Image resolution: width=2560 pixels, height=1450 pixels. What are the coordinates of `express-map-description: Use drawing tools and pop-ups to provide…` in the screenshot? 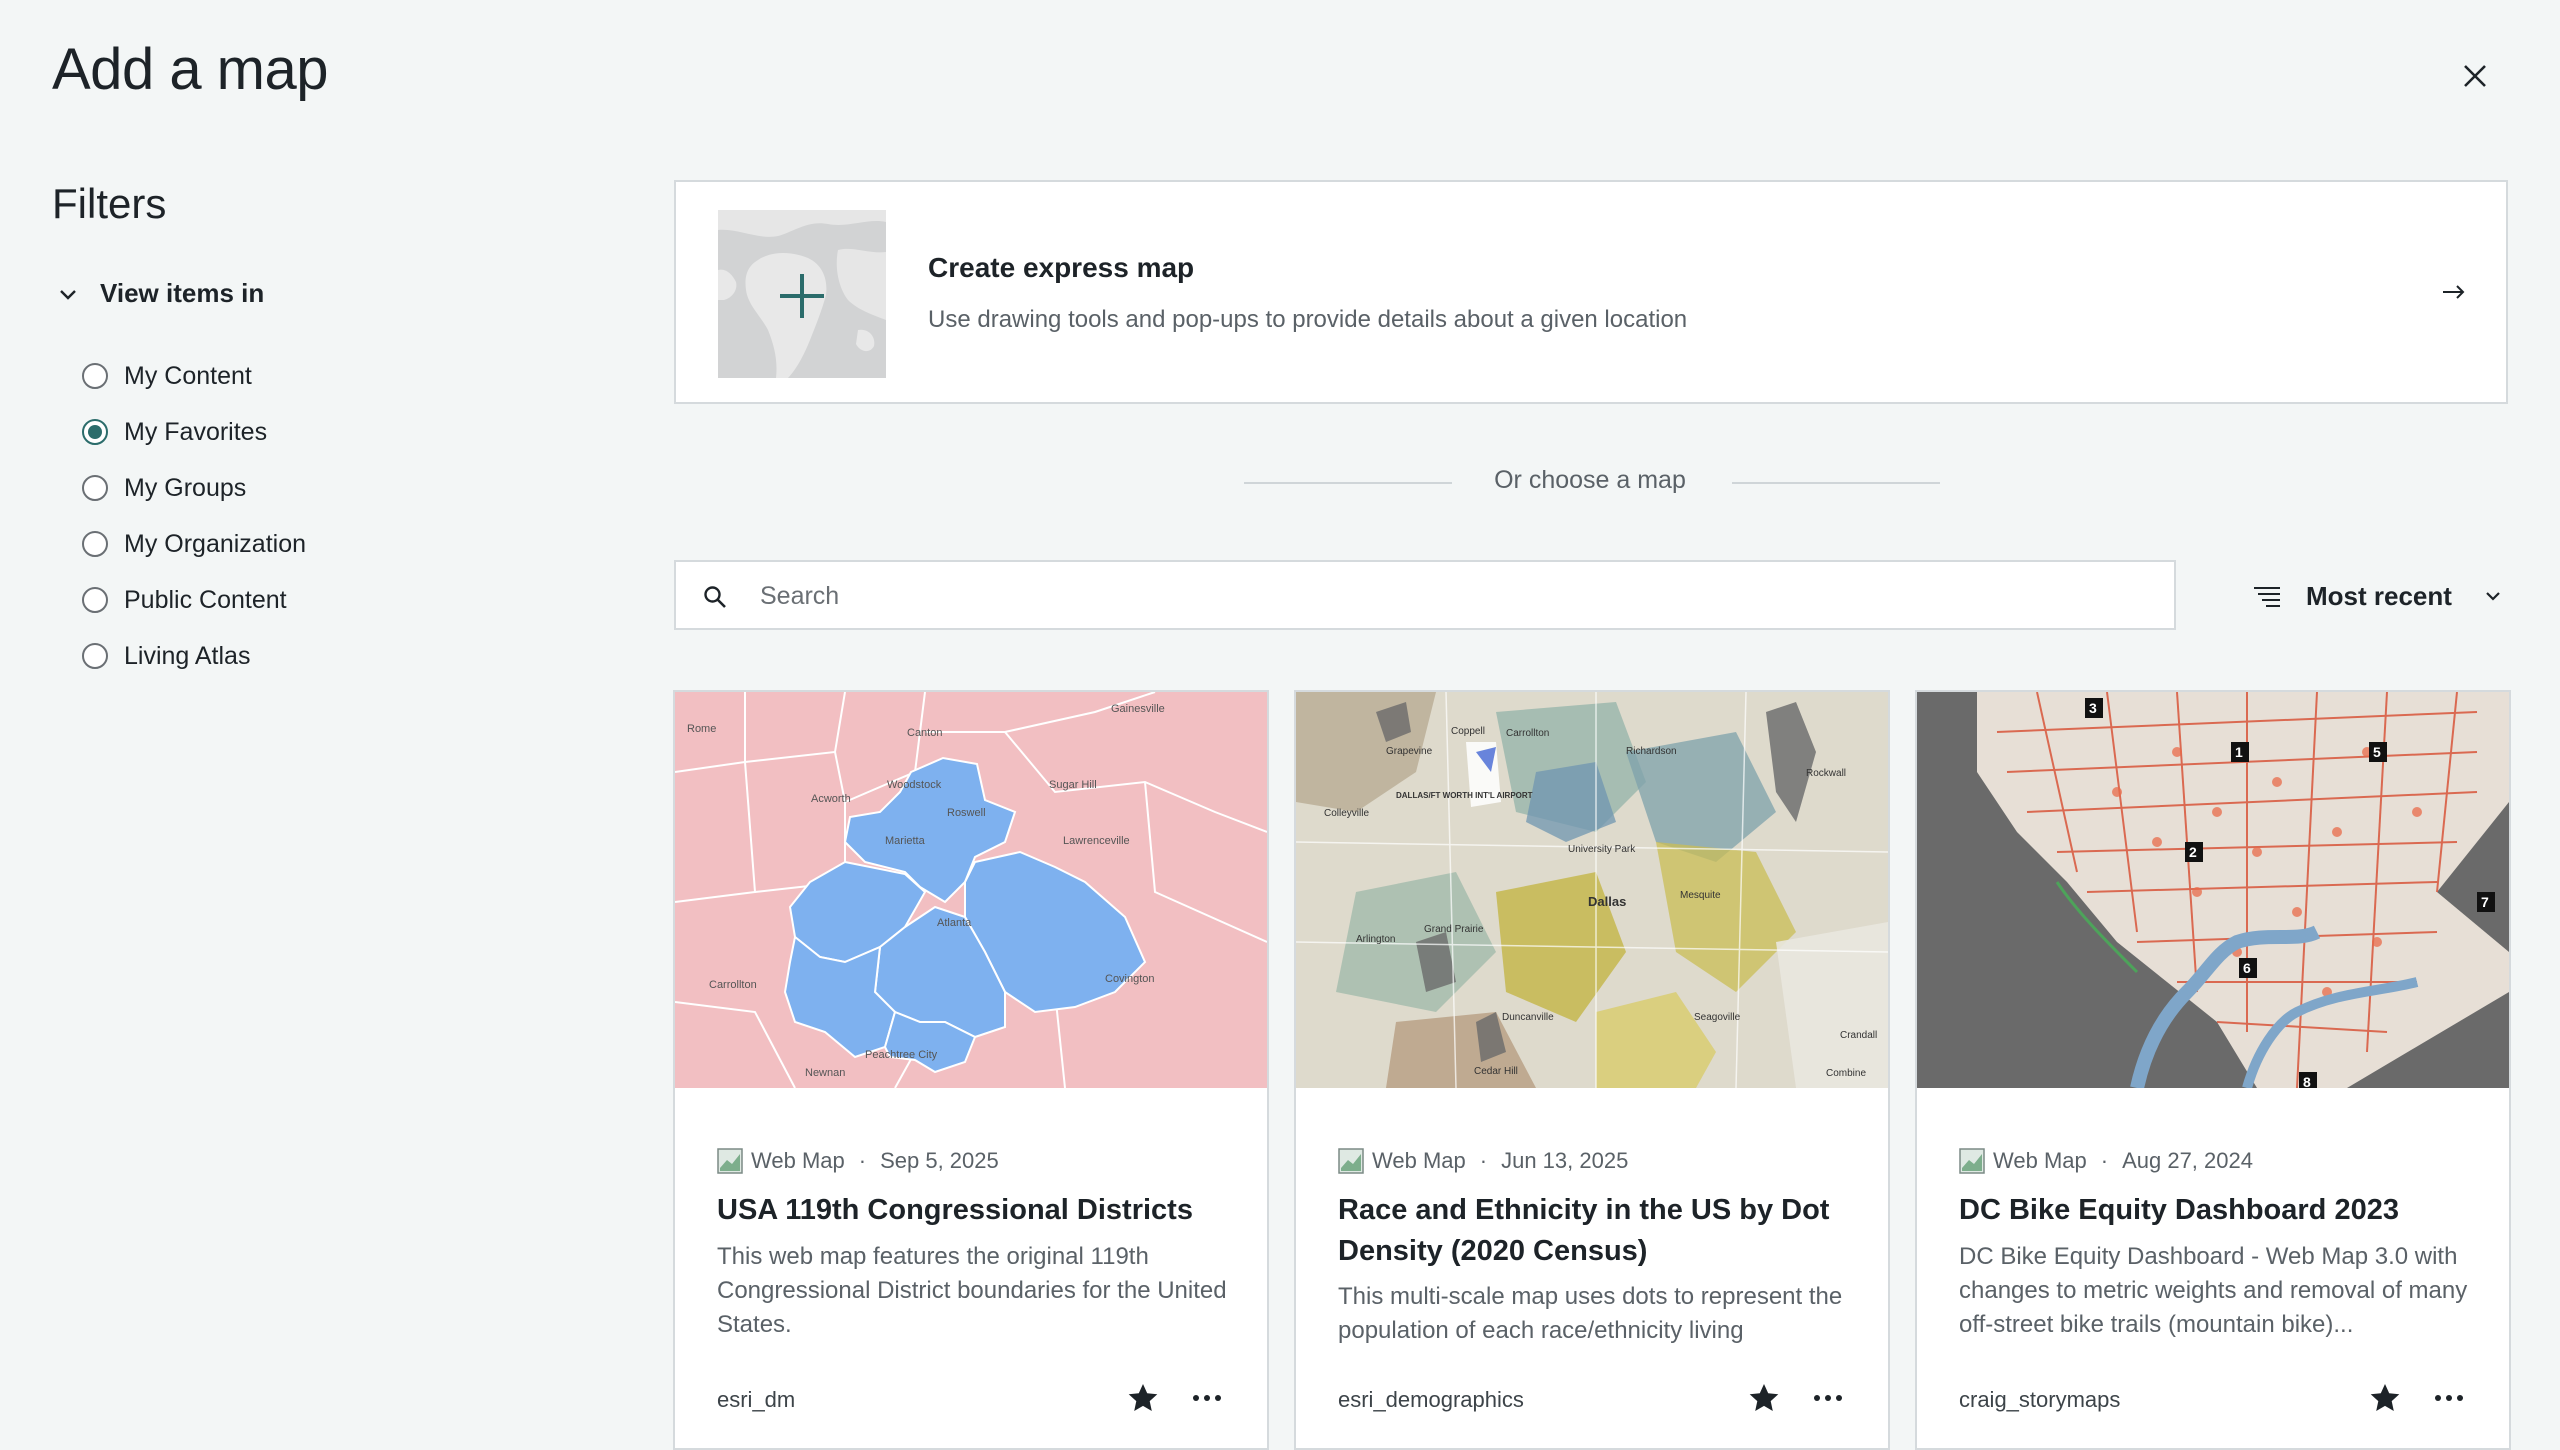 It's located at (1308, 319).